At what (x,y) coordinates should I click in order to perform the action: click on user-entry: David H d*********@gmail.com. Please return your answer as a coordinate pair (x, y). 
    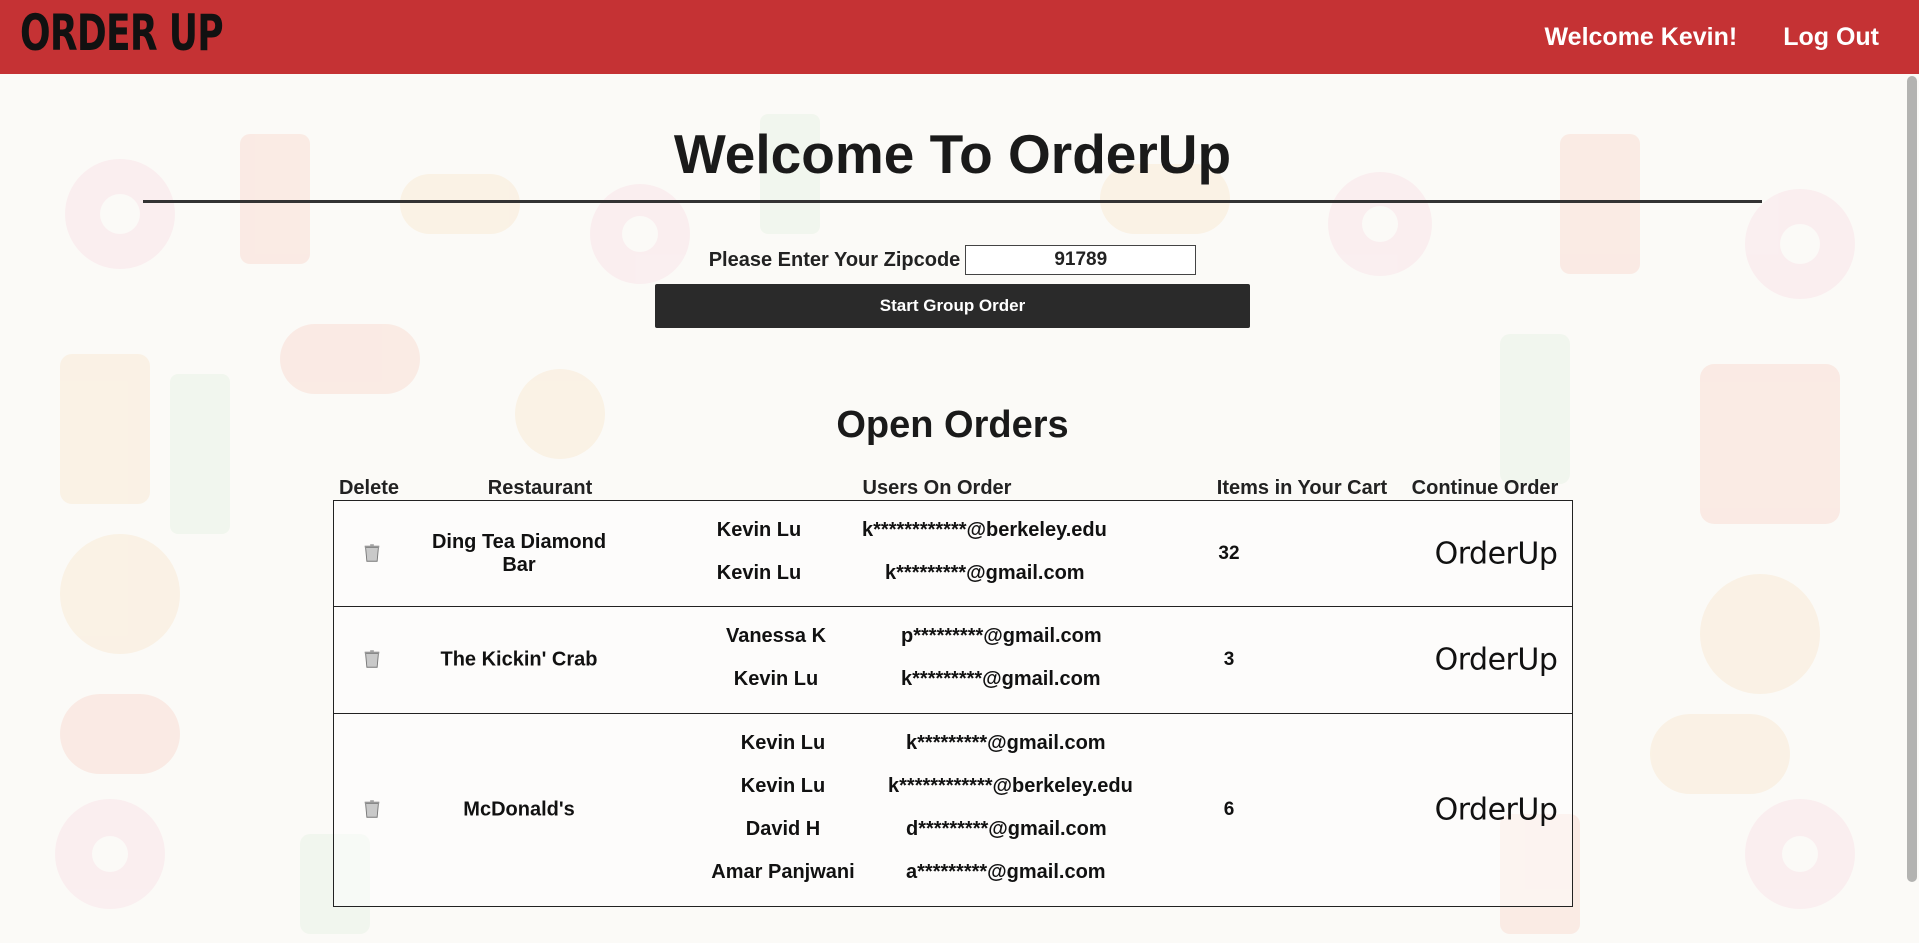
    Looking at the image, I should click on (905, 829).